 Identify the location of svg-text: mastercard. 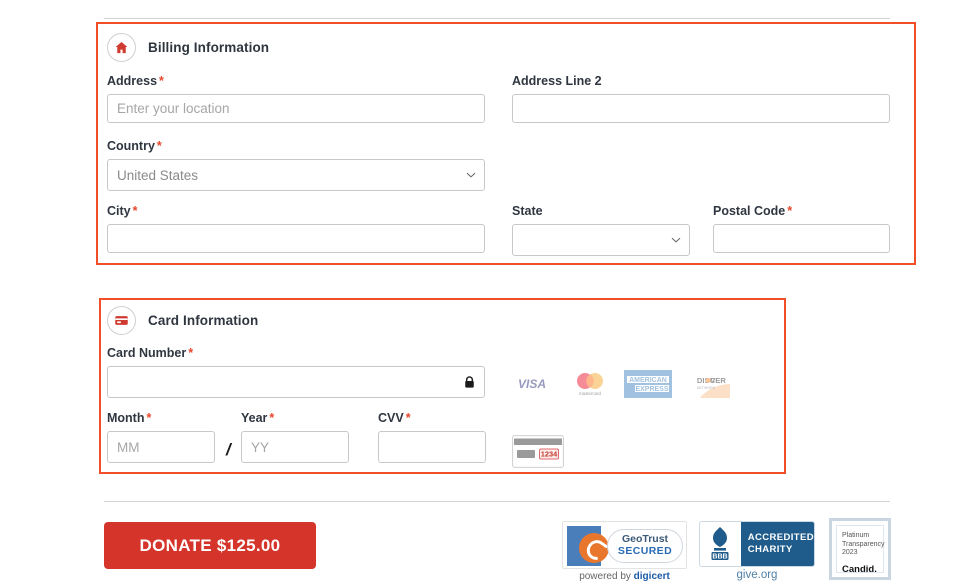
(590, 393).